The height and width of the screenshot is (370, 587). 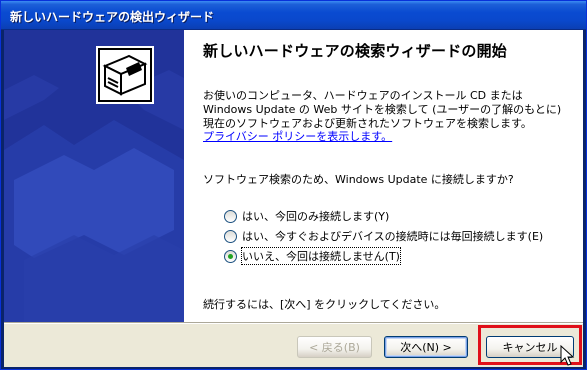 What do you see at coordinates (316, 216) in the screenshot?
I see `option-label: はい、今回のみ接続します(Y)` at bounding box center [316, 216].